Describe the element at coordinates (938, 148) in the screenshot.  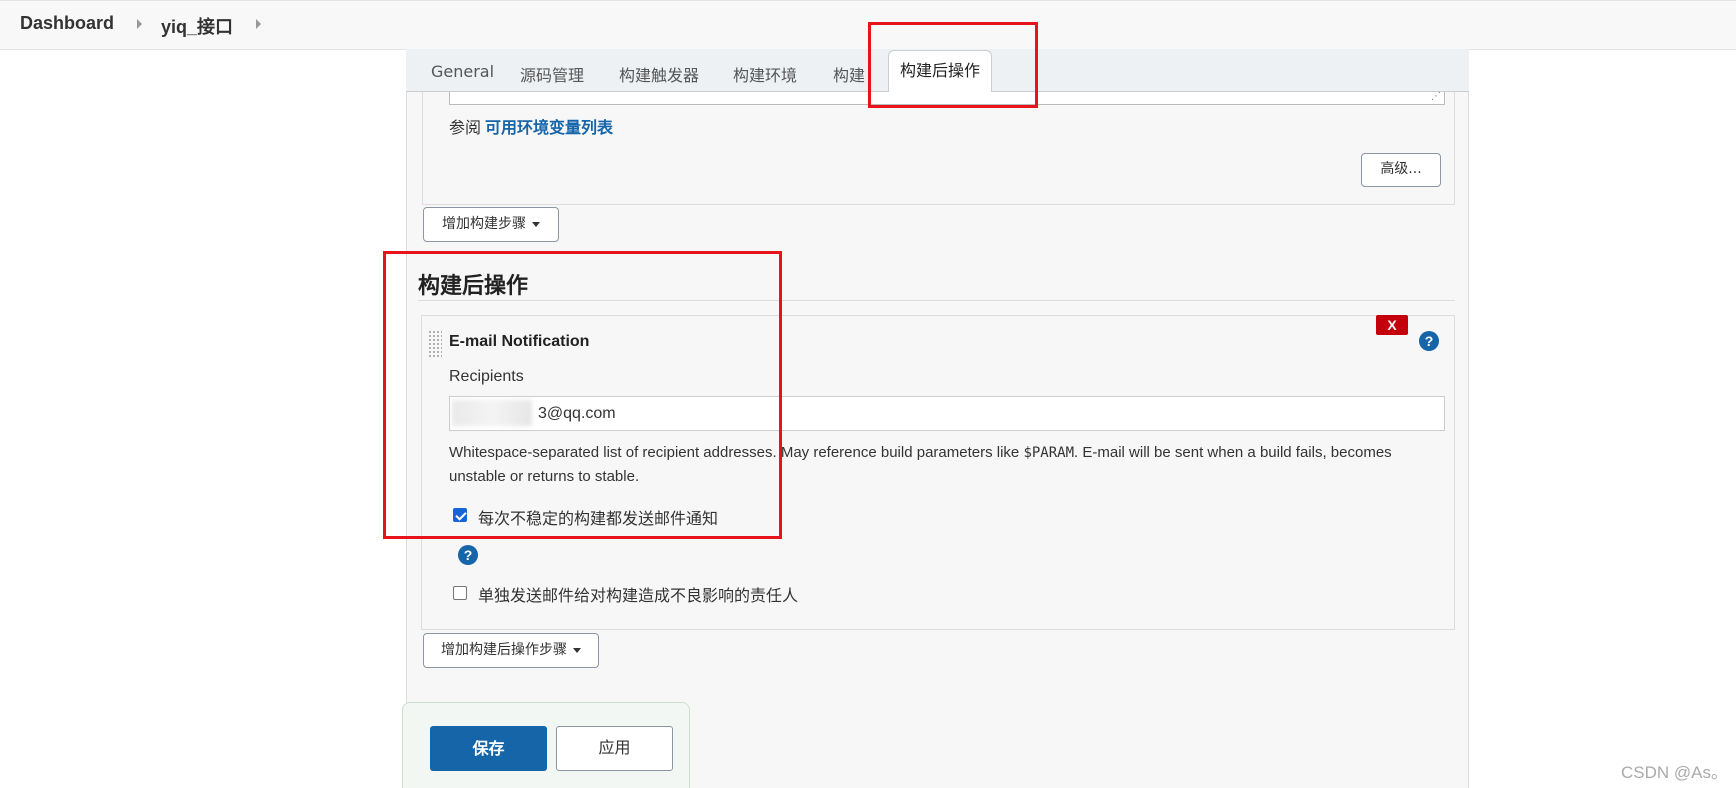
I see `build-step-box` at that location.